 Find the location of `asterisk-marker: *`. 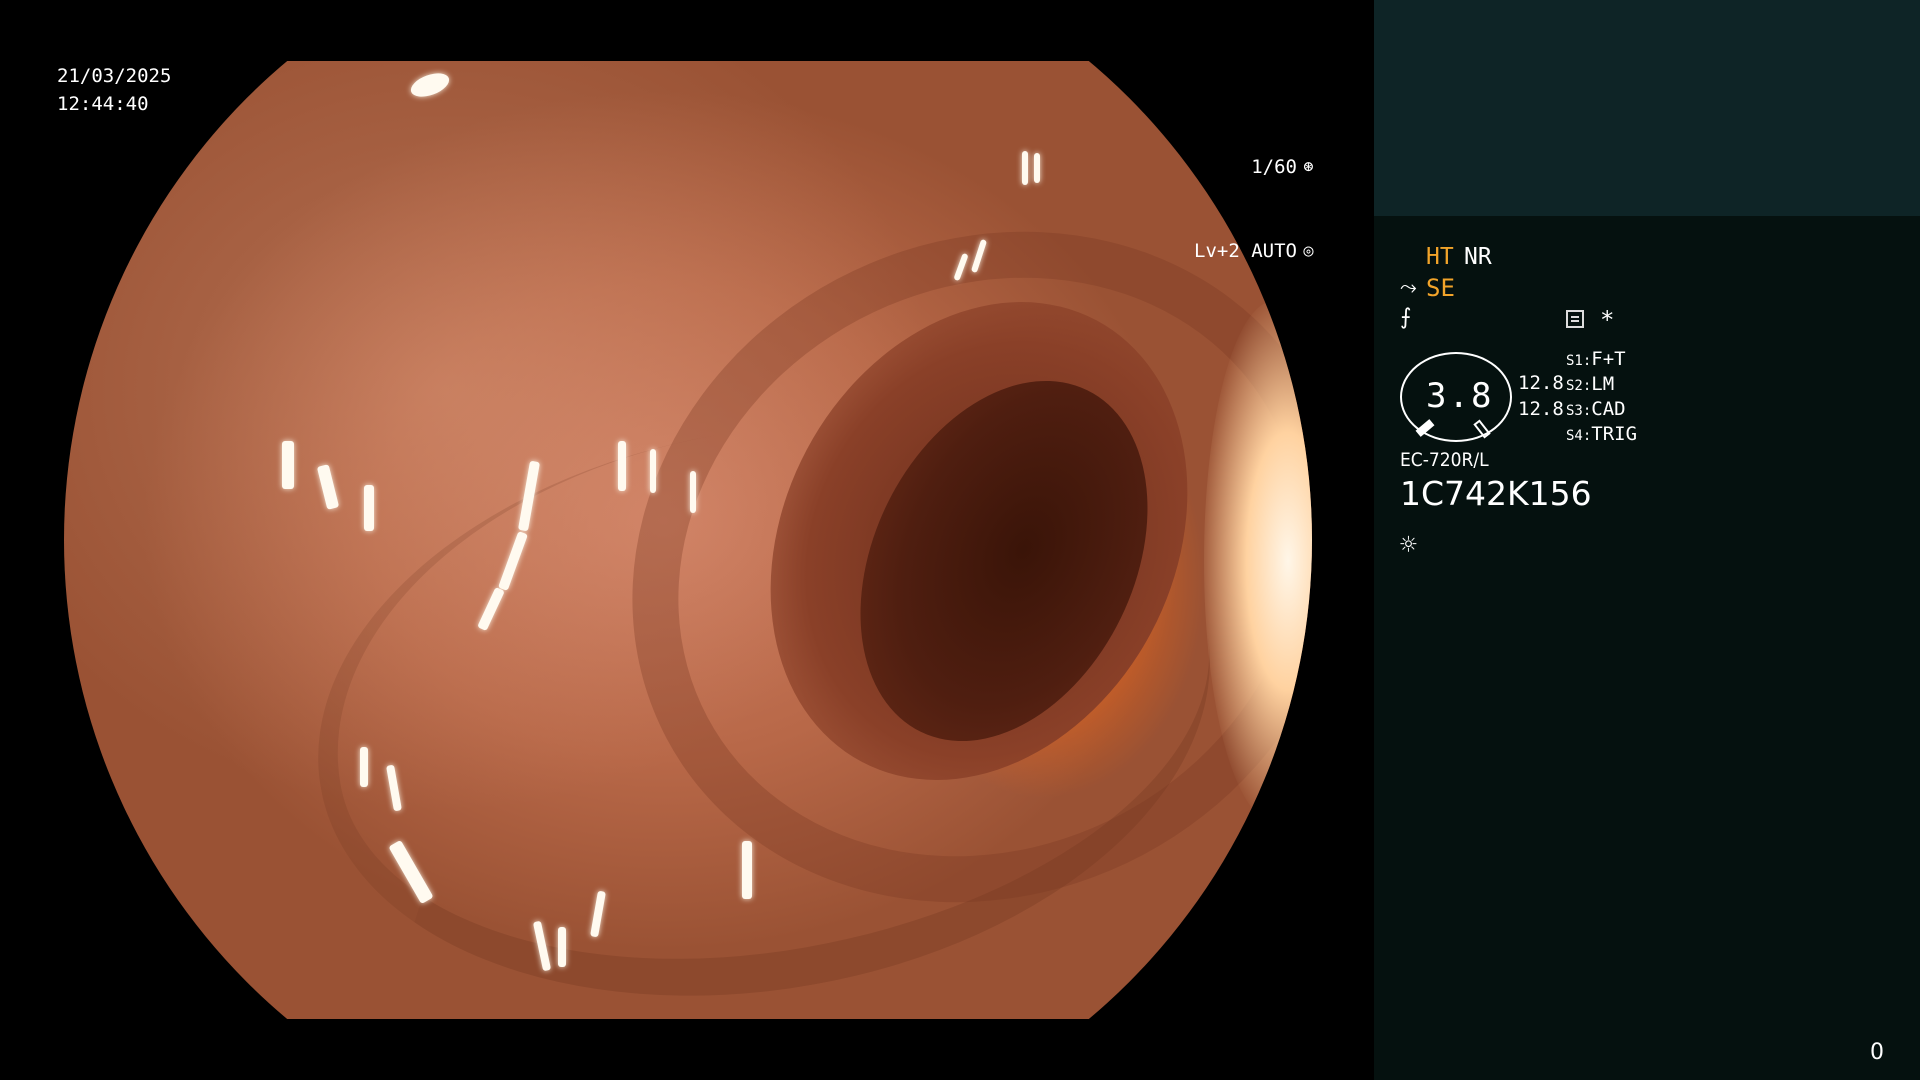

asterisk-marker: * is located at coordinates (1607, 320).